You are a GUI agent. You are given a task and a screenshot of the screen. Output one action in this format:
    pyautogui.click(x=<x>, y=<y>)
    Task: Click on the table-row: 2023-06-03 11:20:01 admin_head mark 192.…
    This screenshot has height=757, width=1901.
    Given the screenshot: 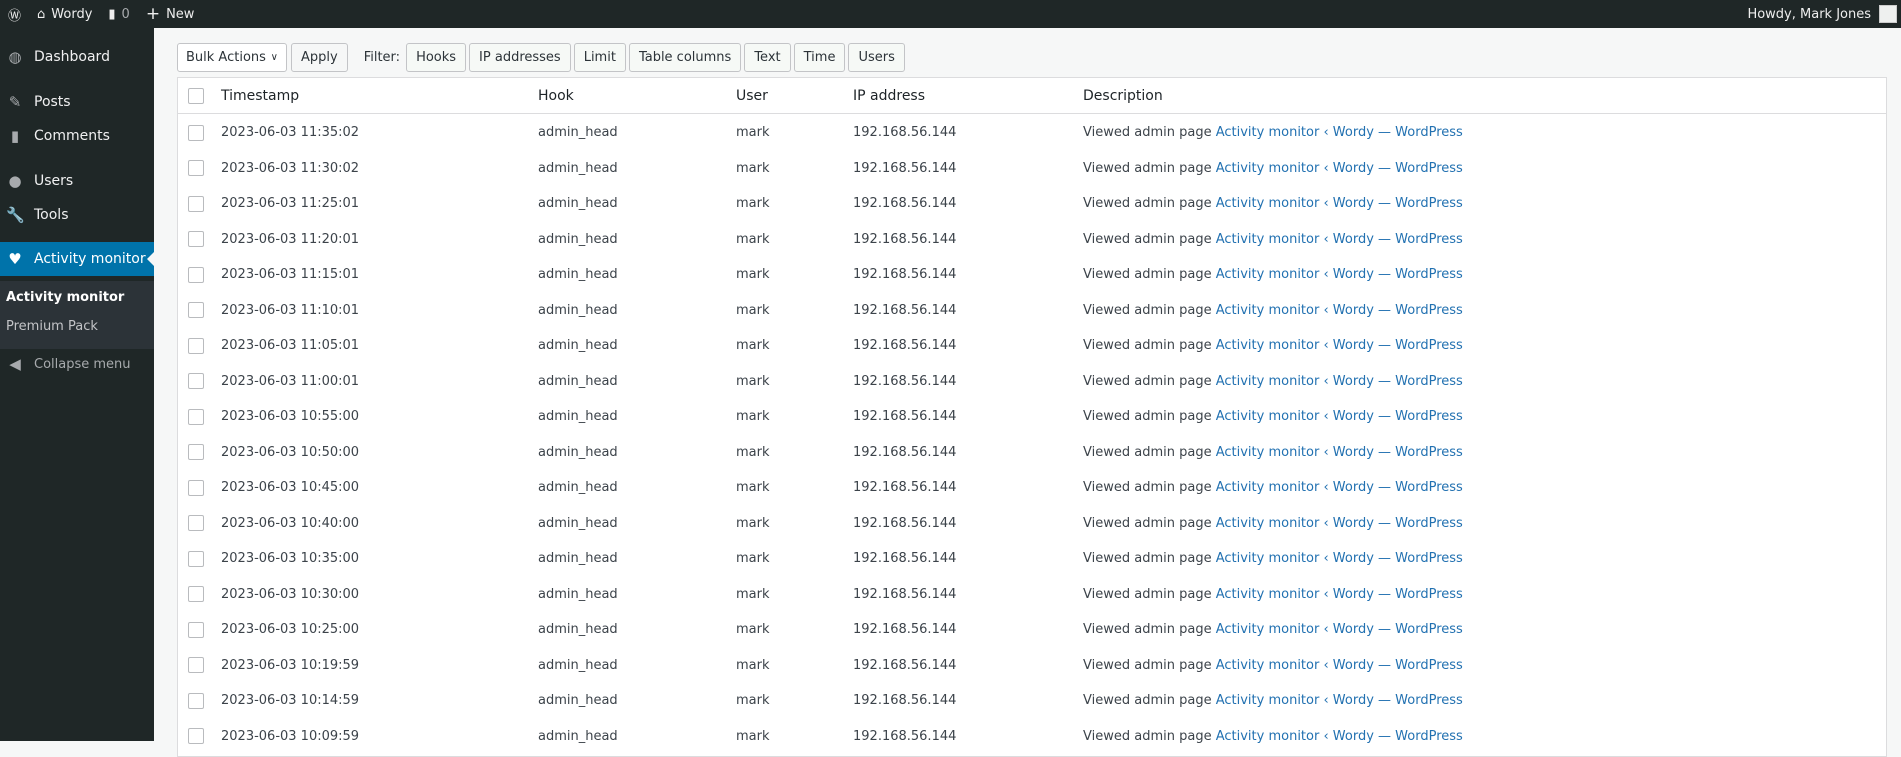 What is the action you would take?
    pyautogui.click(x=1032, y=240)
    